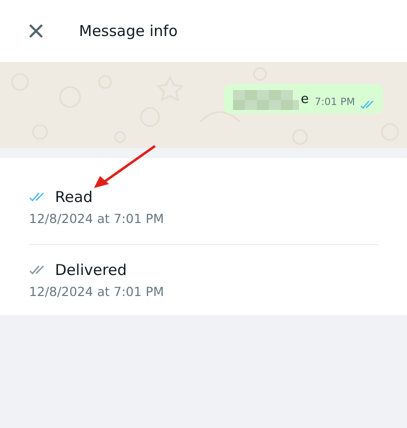 The height and width of the screenshot is (428, 407). What do you see at coordinates (334, 103) in the screenshot?
I see `message-time: 7:01 PM` at bounding box center [334, 103].